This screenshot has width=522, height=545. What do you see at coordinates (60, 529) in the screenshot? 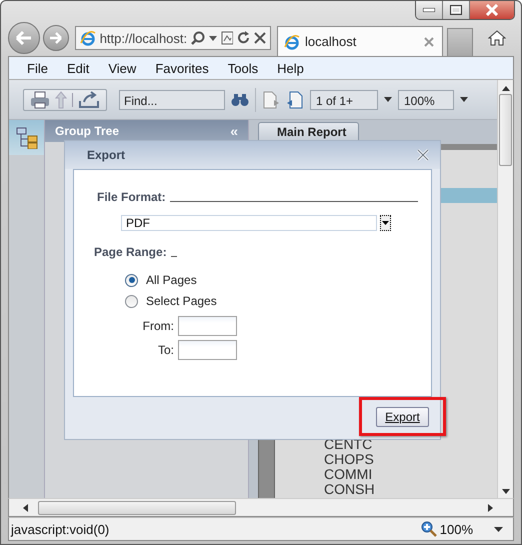
I see `status-text: javascript:void(0)` at bounding box center [60, 529].